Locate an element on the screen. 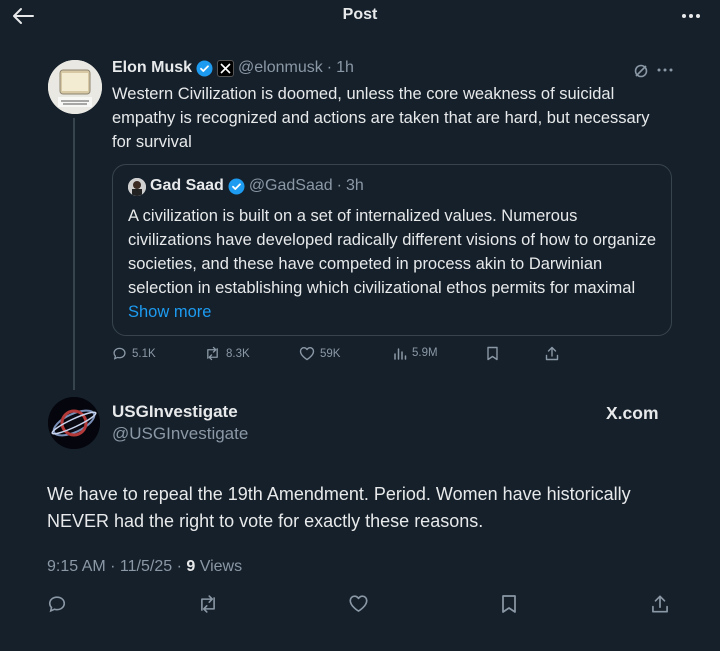  source-label: X.com is located at coordinates (632, 413).